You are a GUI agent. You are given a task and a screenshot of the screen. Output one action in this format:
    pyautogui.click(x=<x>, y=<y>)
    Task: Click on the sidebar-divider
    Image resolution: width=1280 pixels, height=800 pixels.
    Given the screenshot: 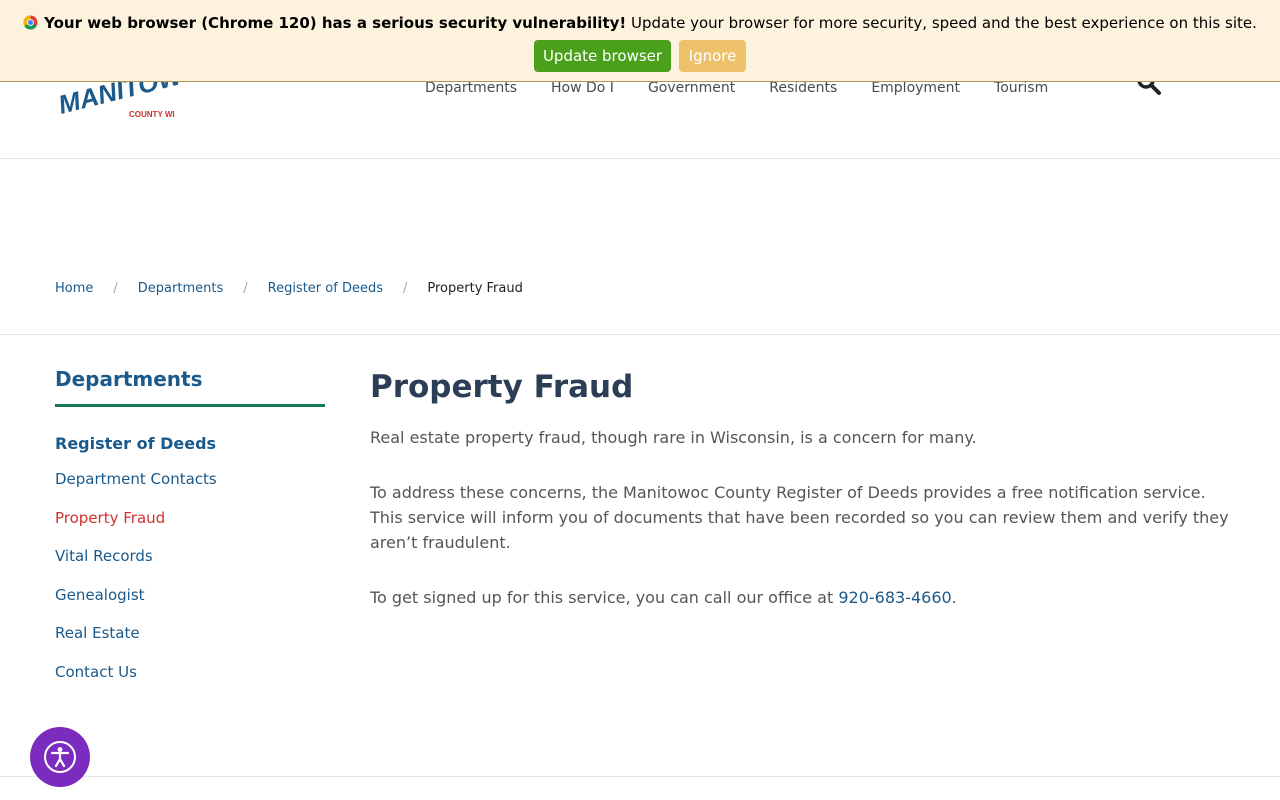 What is the action you would take?
    pyautogui.click(x=190, y=405)
    